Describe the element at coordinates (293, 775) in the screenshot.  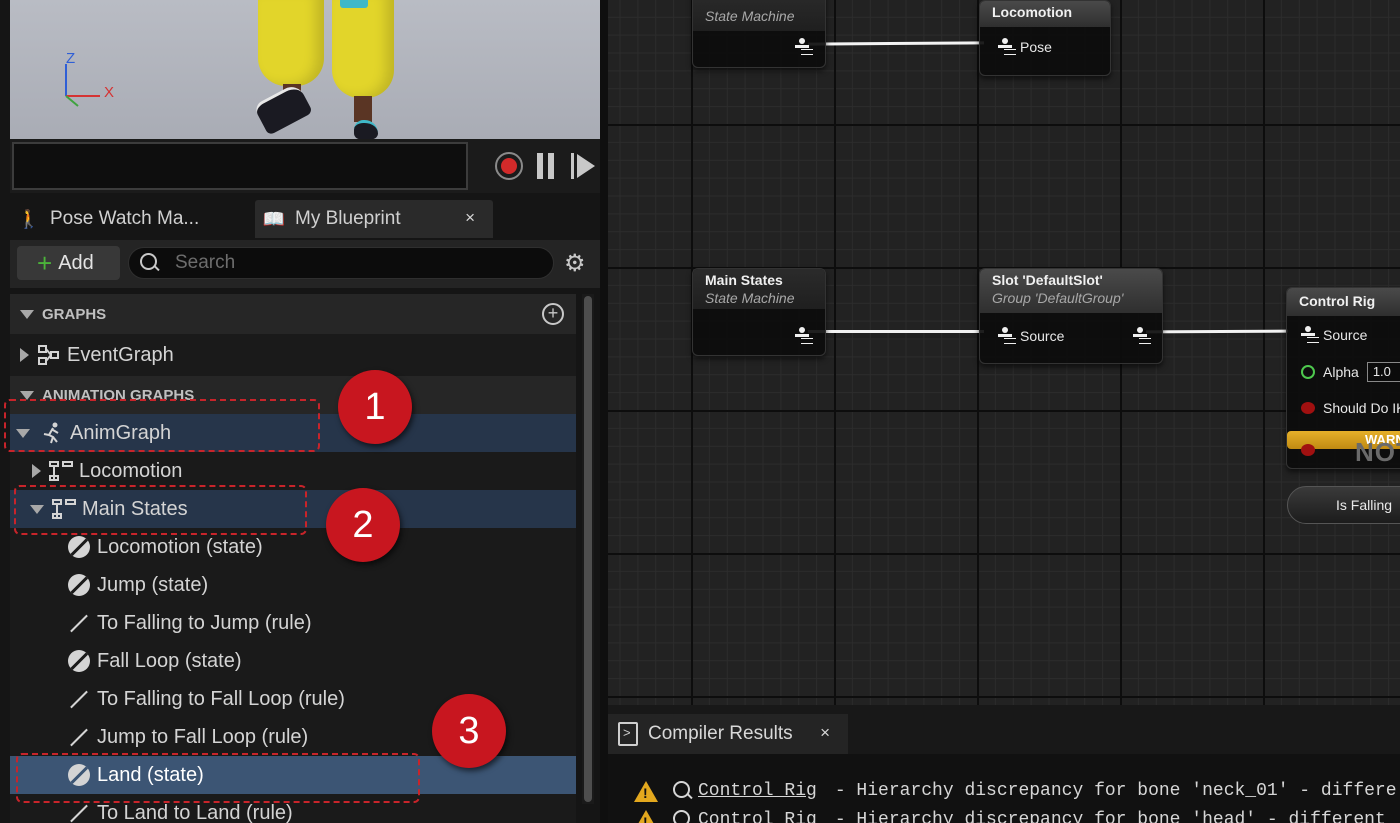
I see `tree-item-state-selected: Land (state)` at that location.